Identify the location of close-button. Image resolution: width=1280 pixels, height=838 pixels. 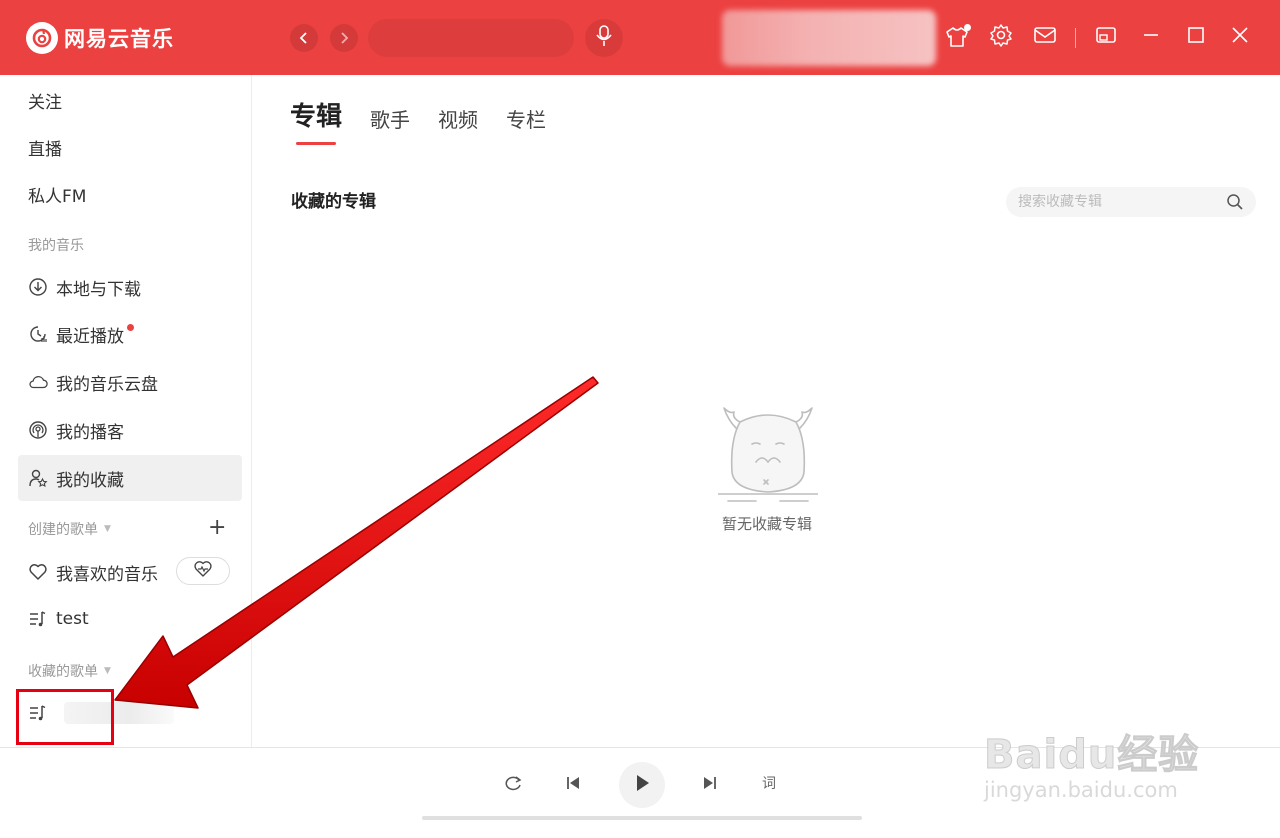
(1240, 37).